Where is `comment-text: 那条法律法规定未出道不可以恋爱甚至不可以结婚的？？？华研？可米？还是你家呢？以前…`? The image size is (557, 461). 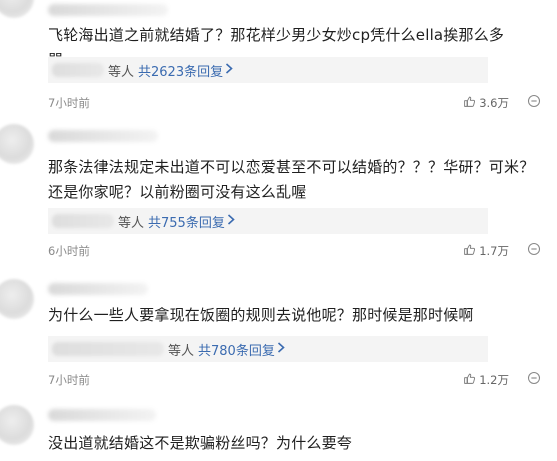 comment-text: 那条法律法规定未出道不可以恋爱甚至不可以结婚的？？？华研？可米？还是你家呢？以前… is located at coordinates (291, 179).